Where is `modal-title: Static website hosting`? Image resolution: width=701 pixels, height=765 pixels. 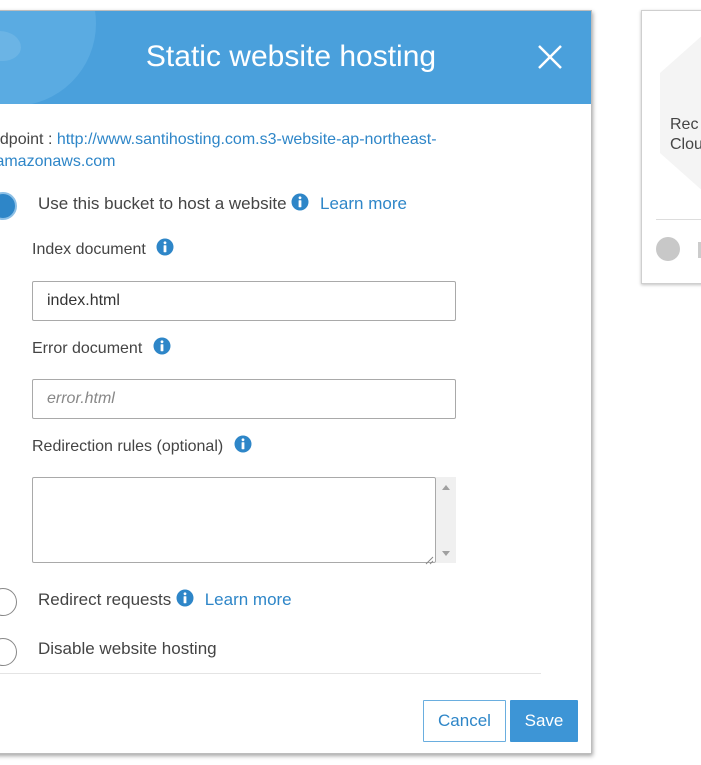 modal-title: Static website hosting is located at coordinates (291, 56).